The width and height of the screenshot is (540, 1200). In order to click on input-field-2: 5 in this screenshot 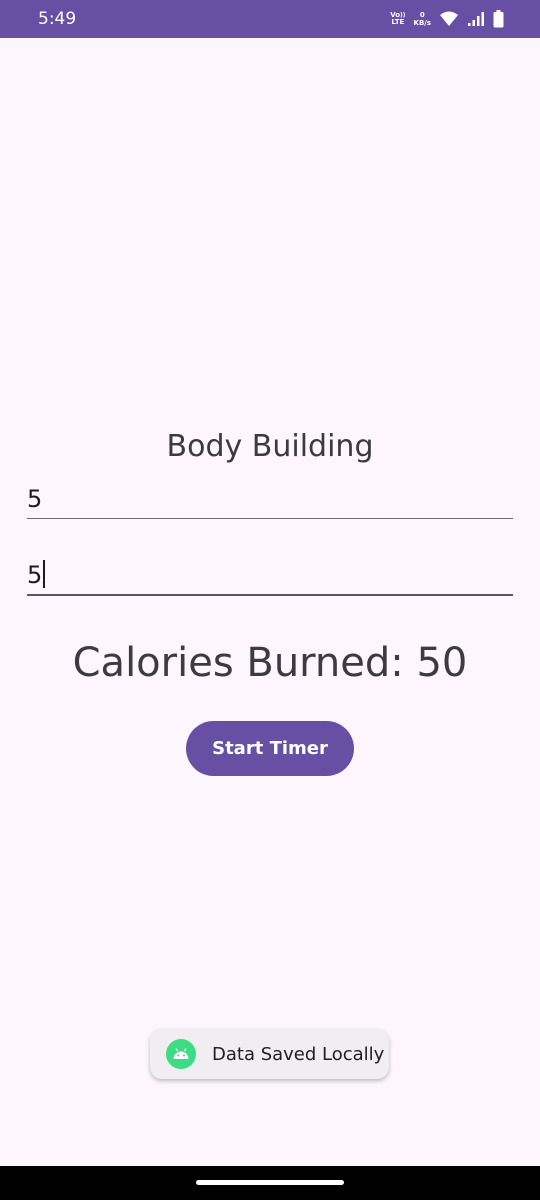, I will do `click(270, 578)`.